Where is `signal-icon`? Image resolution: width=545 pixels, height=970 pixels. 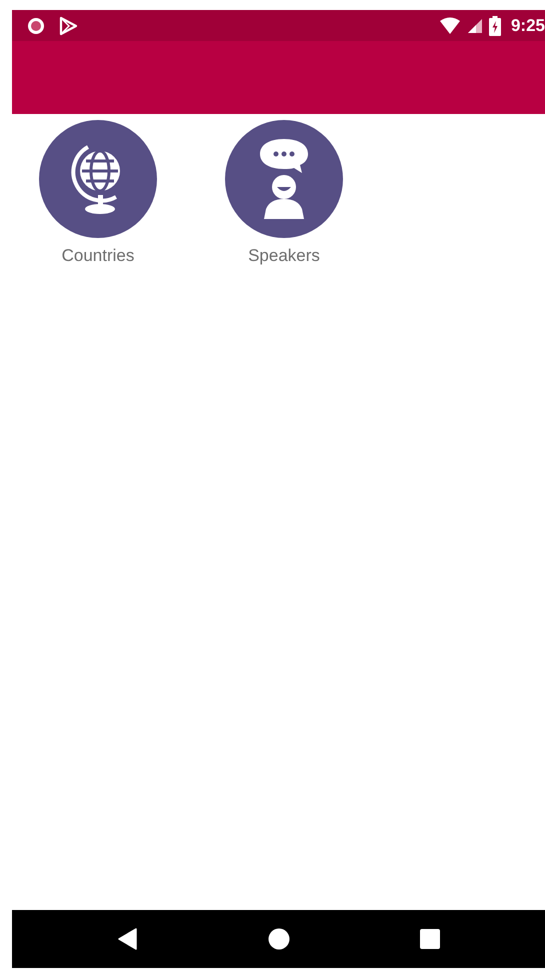 signal-icon is located at coordinates (474, 26).